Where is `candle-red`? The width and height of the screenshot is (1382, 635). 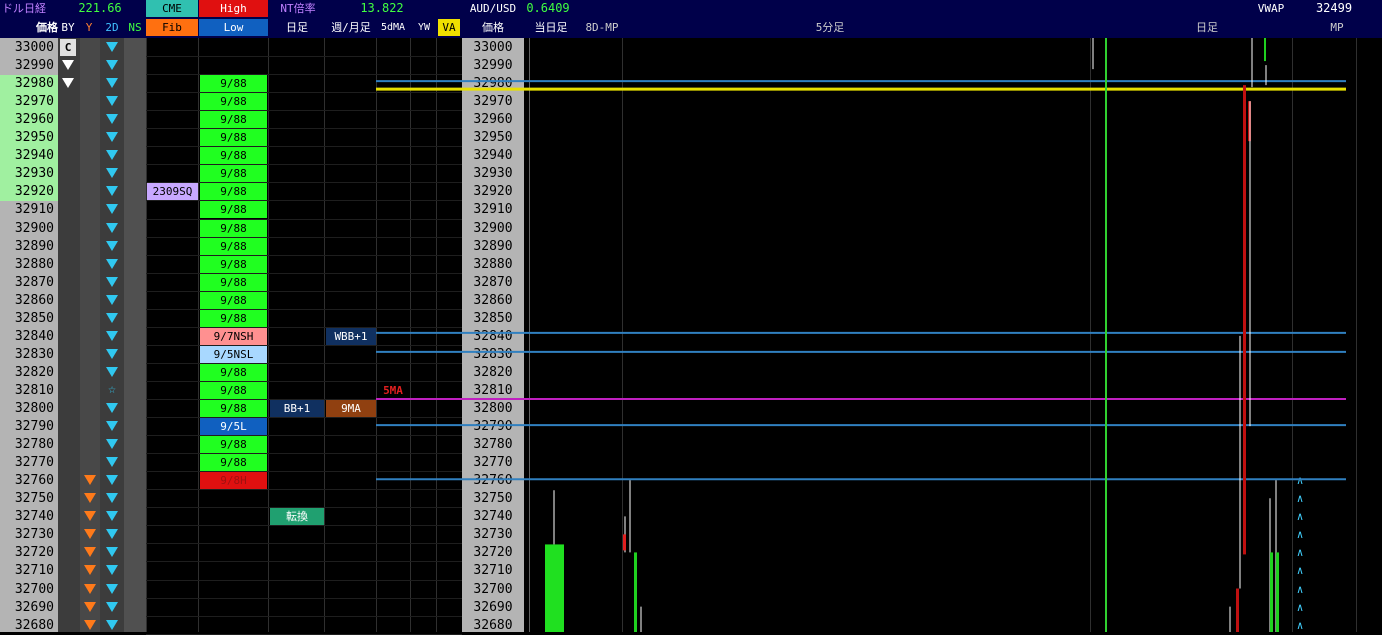 candle-red is located at coordinates (624, 542).